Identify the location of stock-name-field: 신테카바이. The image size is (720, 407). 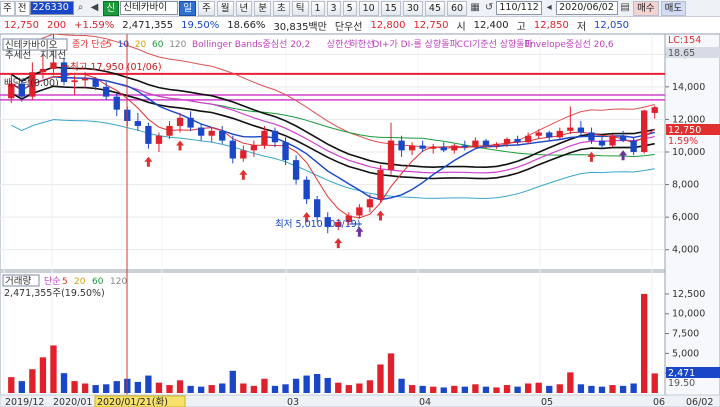
(149, 8).